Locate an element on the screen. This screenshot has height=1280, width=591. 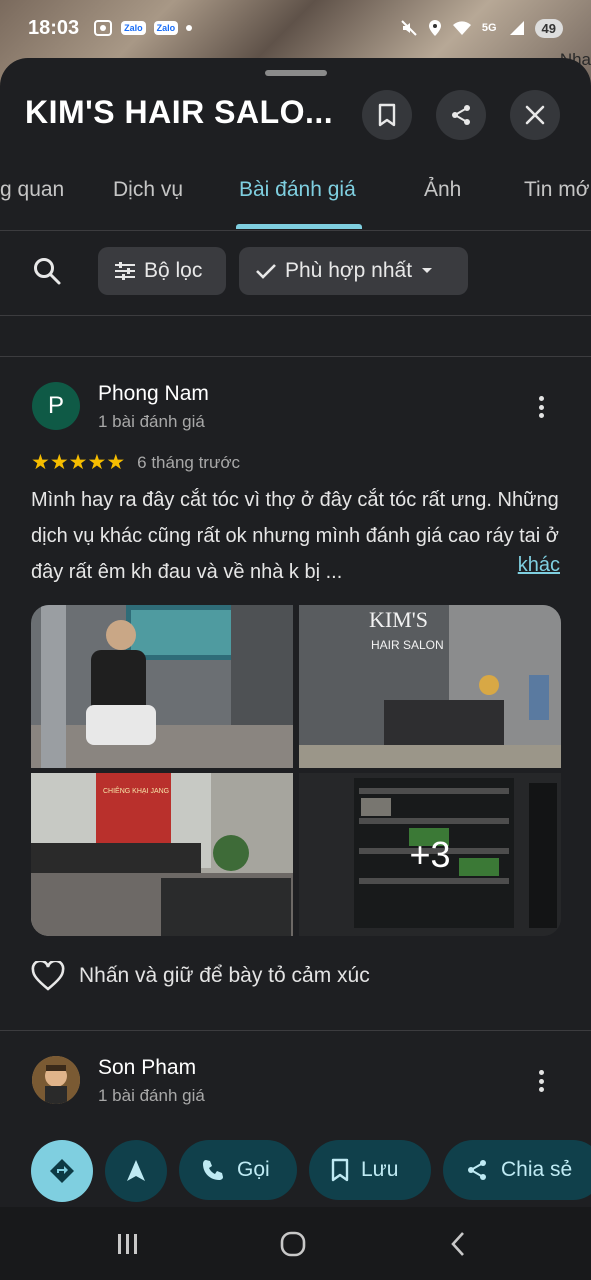
photo-brand-text: KIM'S is located at coordinates (398, 619).